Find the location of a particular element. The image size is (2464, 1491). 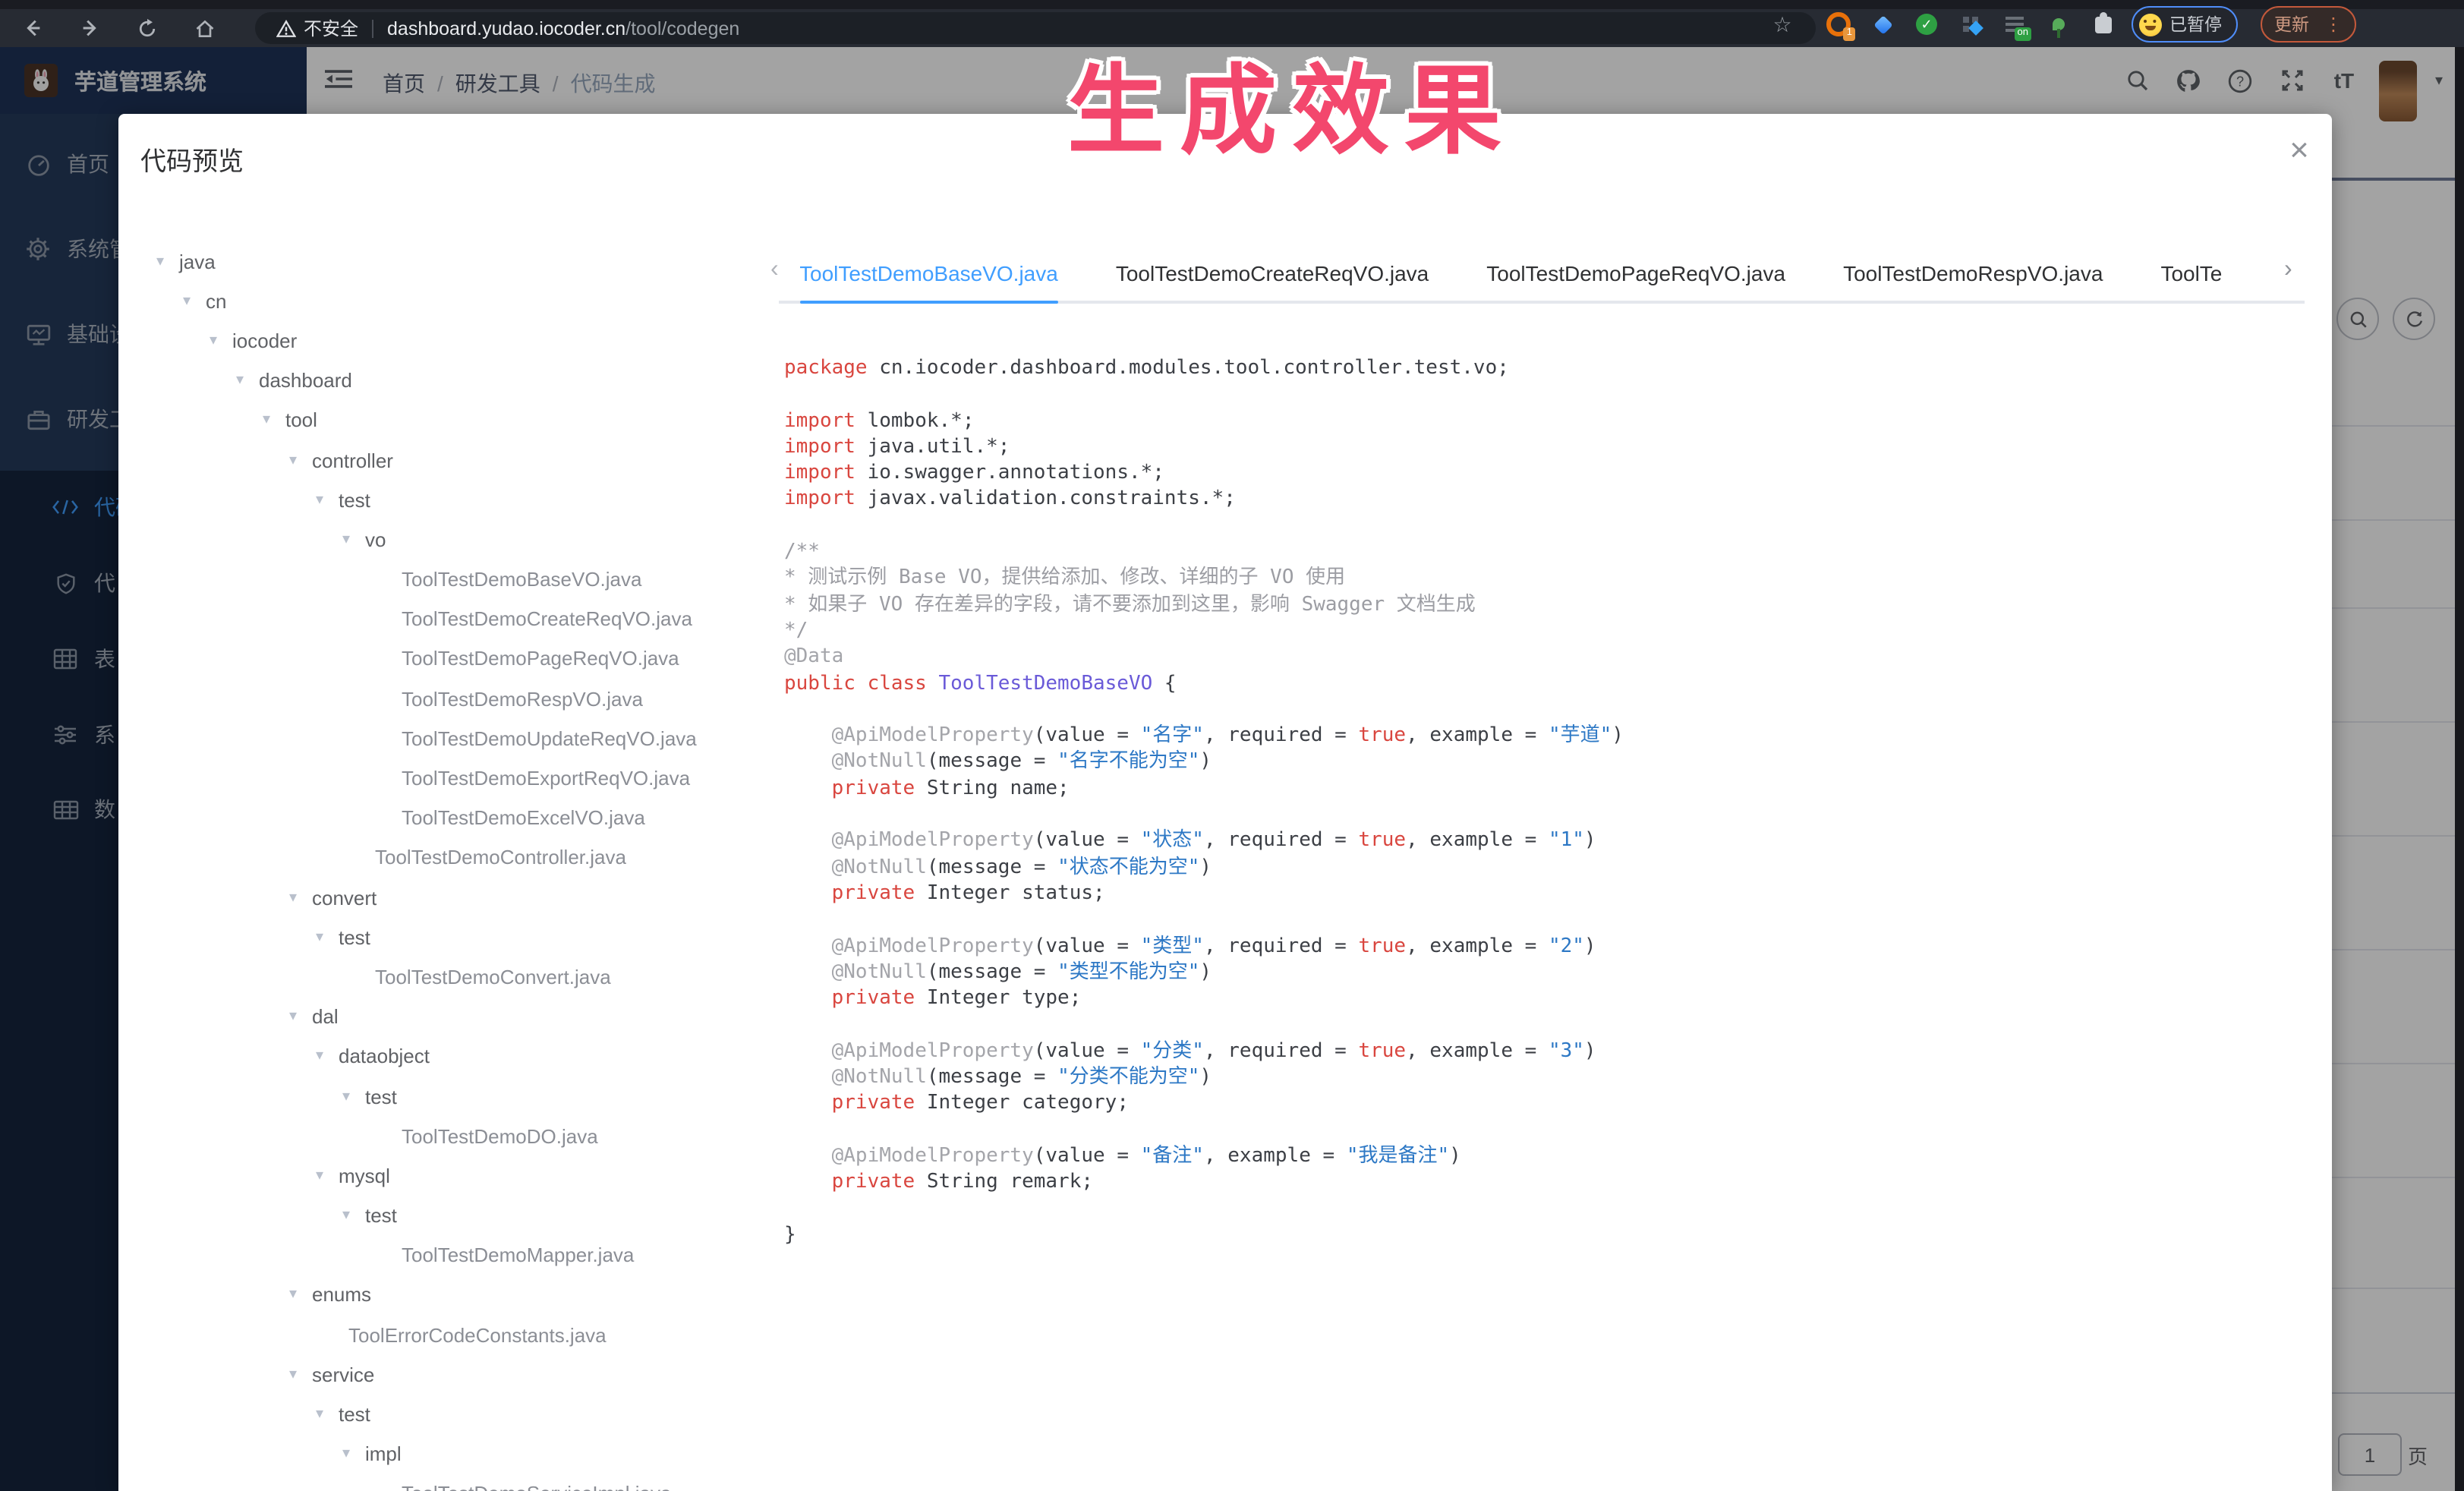

security-label: 不安全 is located at coordinates (331, 28).